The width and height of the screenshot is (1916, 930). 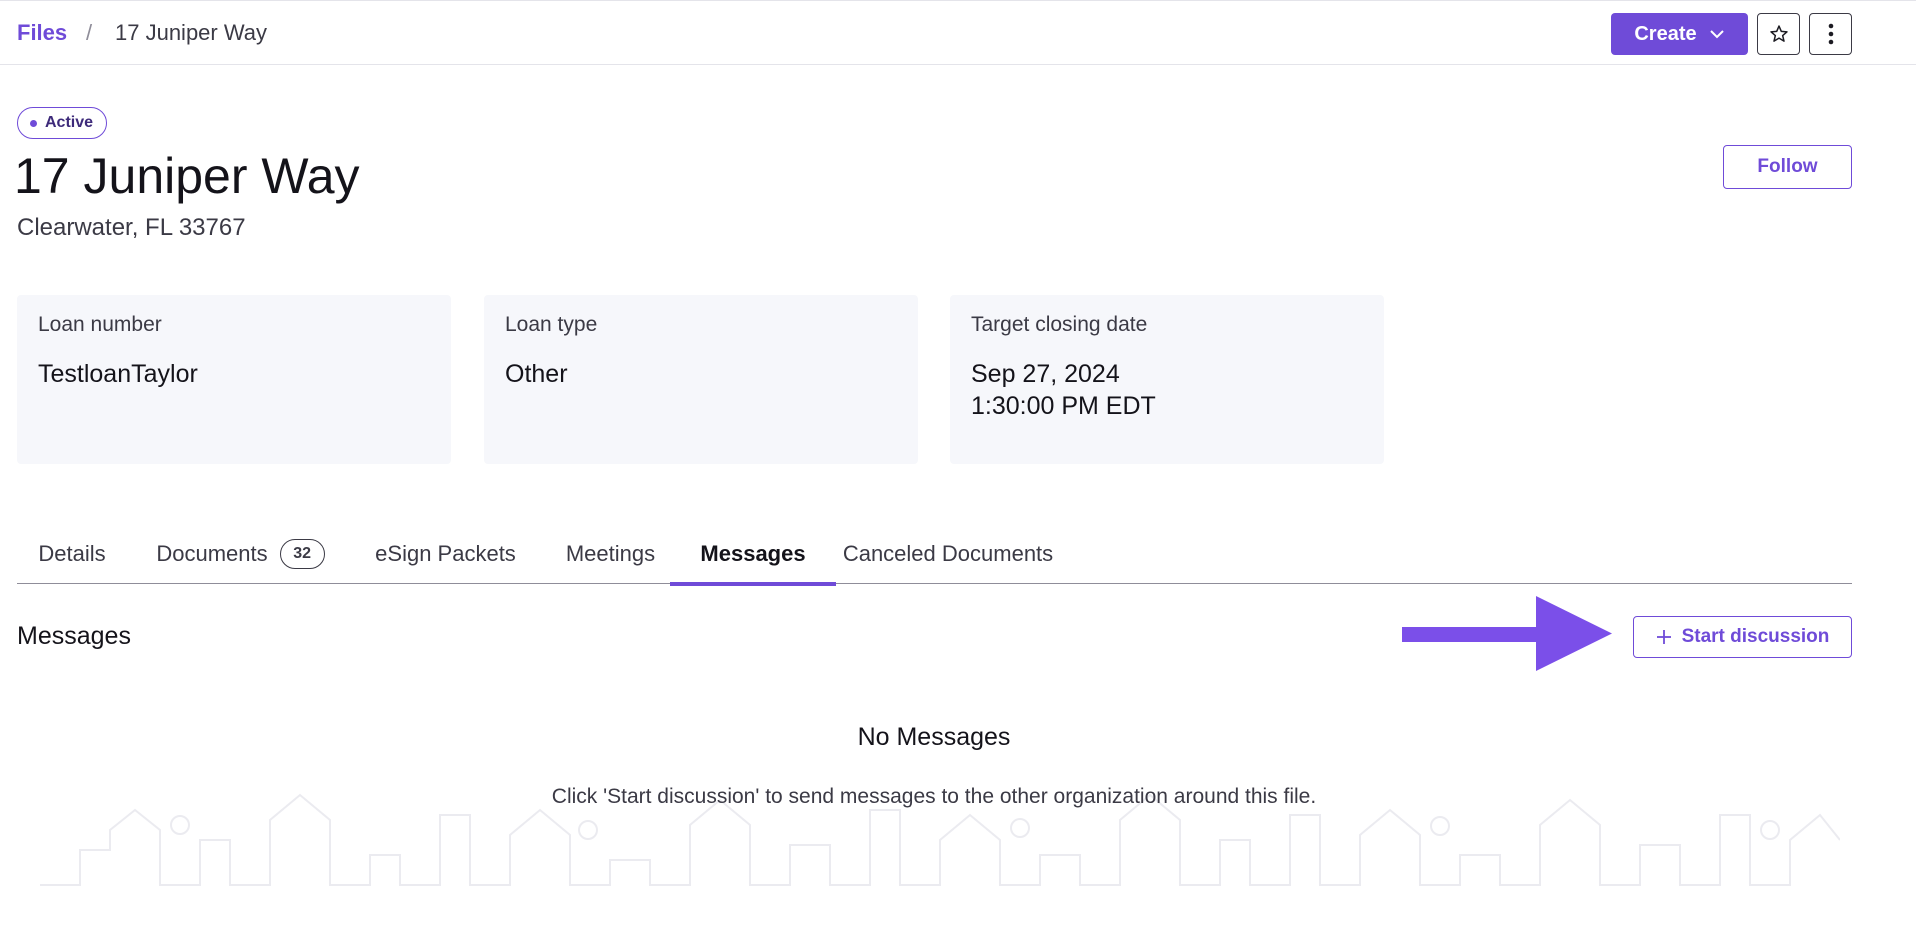 I want to click on create-button-label: Create, so click(x=1665, y=33).